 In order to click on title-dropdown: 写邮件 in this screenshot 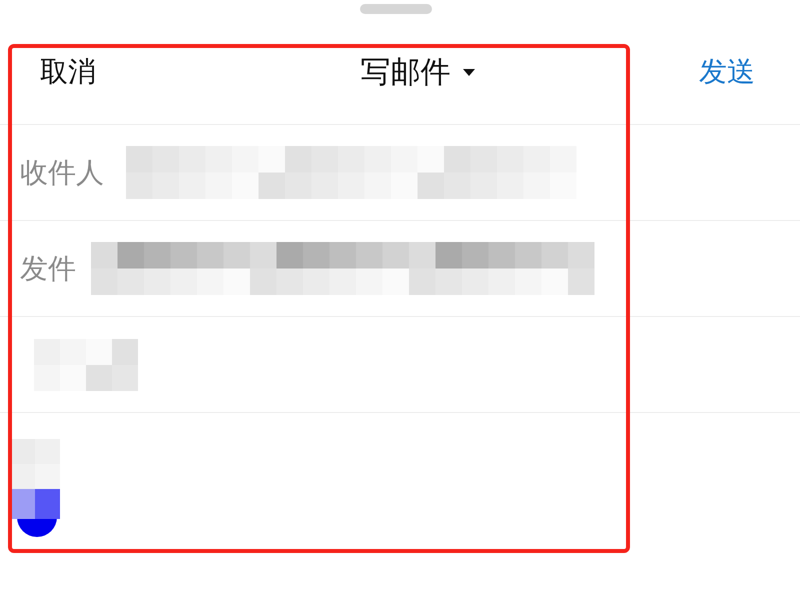, I will do `click(417, 72)`.